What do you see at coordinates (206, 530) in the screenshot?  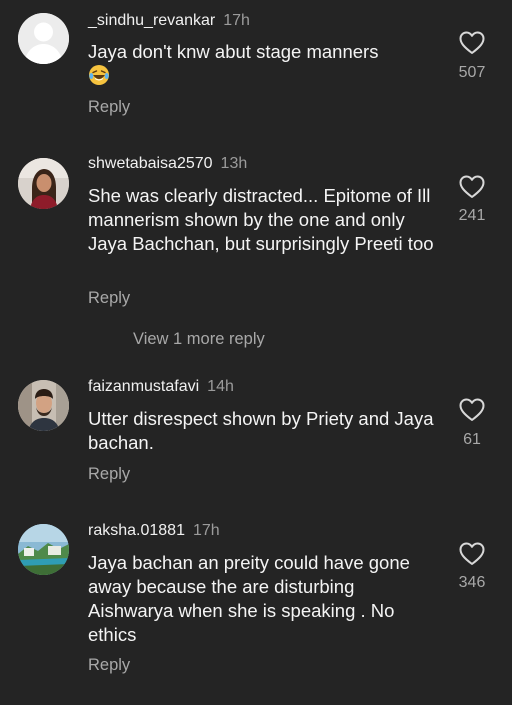 I see `timestamp: 17h` at bounding box center [206, 530].